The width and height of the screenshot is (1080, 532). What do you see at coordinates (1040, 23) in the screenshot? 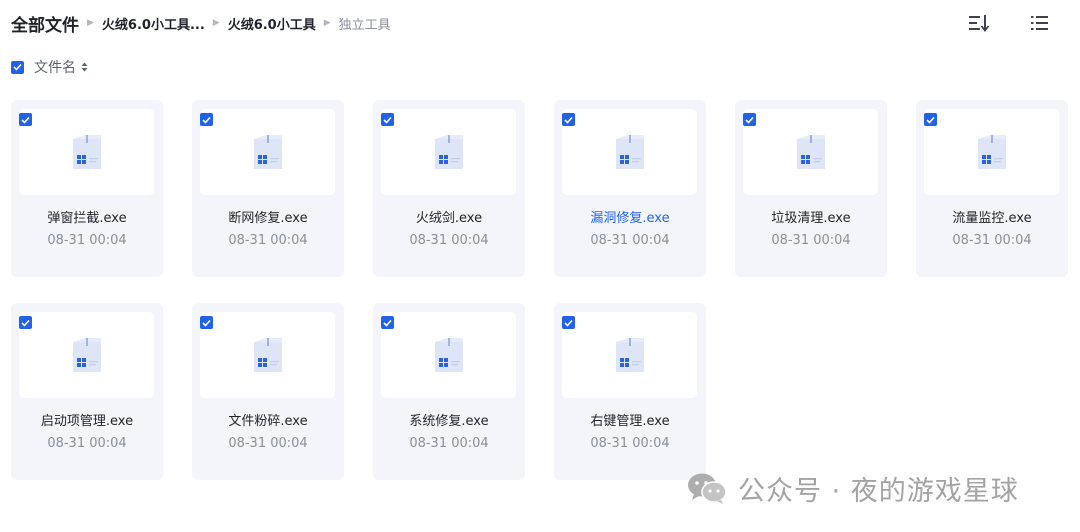
I see `list-view-icon` at bounding box center [1040, 23].